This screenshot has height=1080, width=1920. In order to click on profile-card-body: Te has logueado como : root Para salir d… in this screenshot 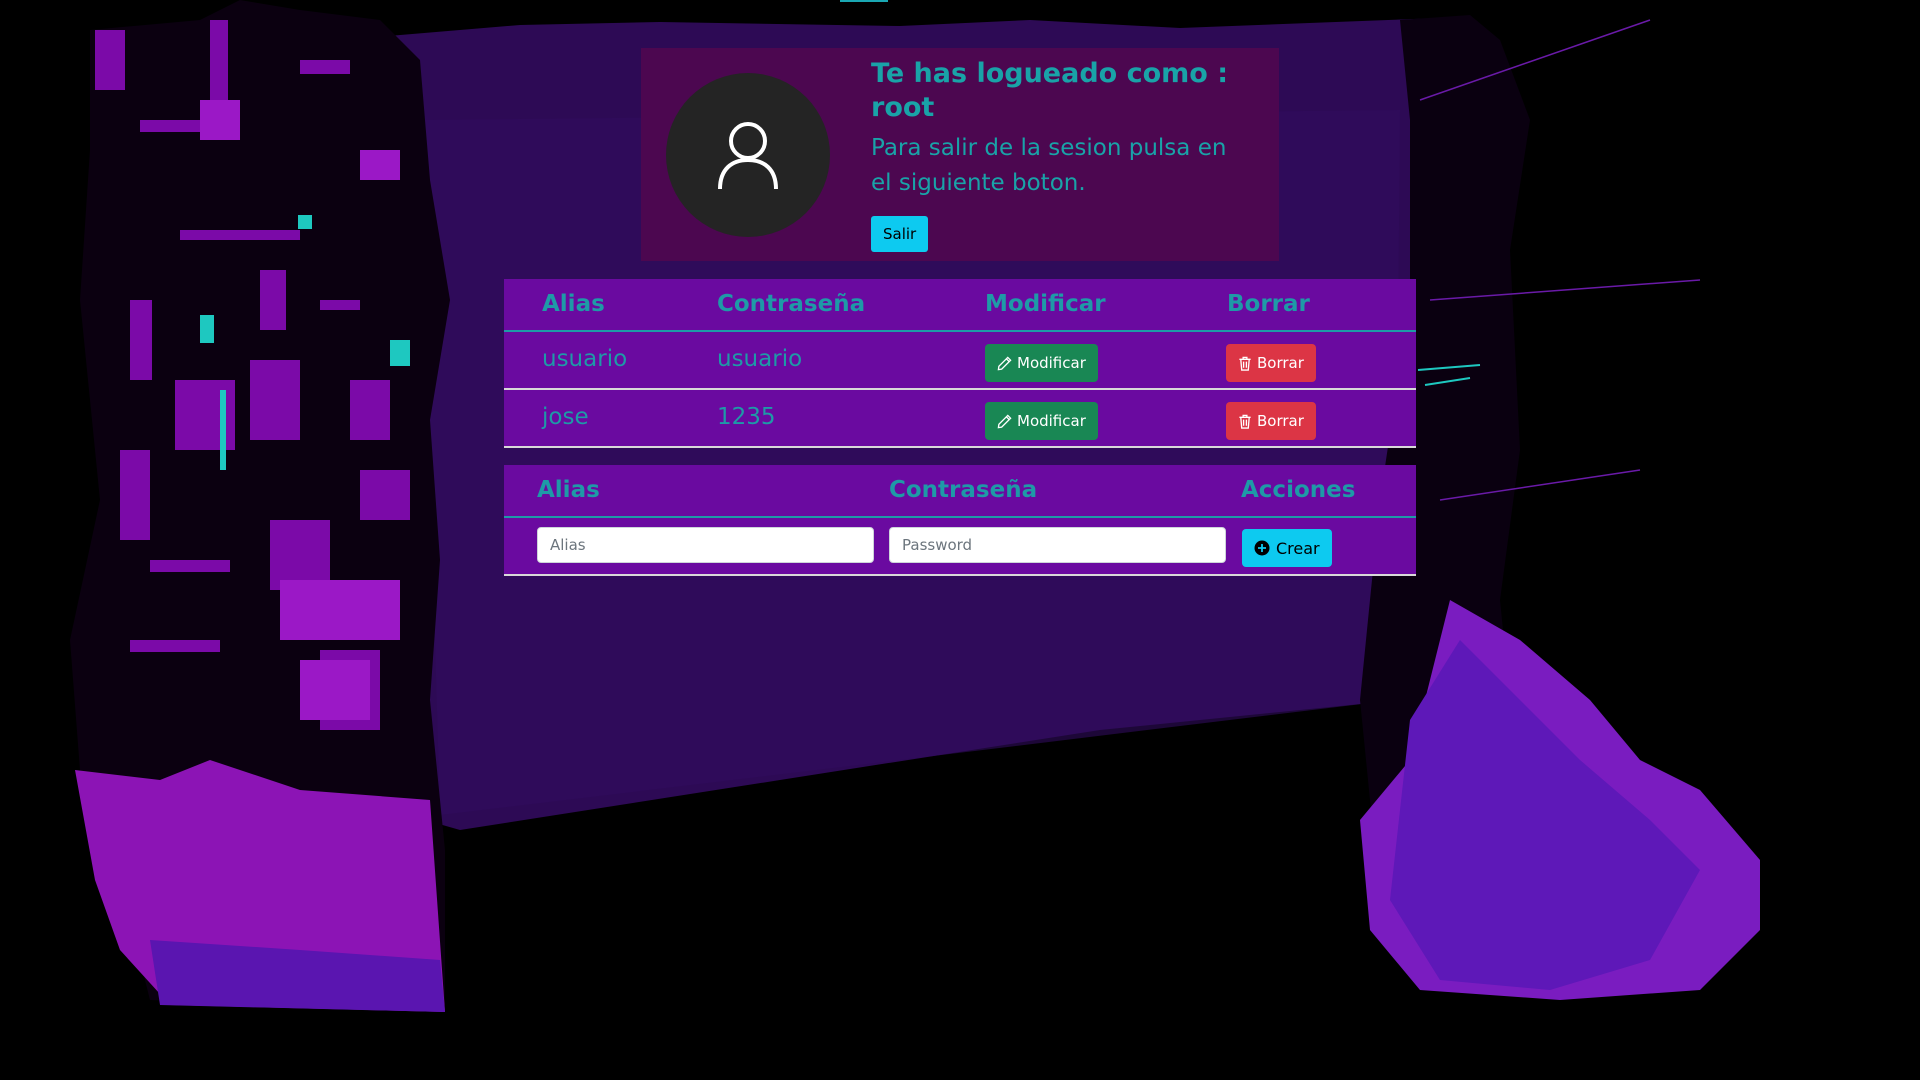, I will do `click(1051, 154)`.